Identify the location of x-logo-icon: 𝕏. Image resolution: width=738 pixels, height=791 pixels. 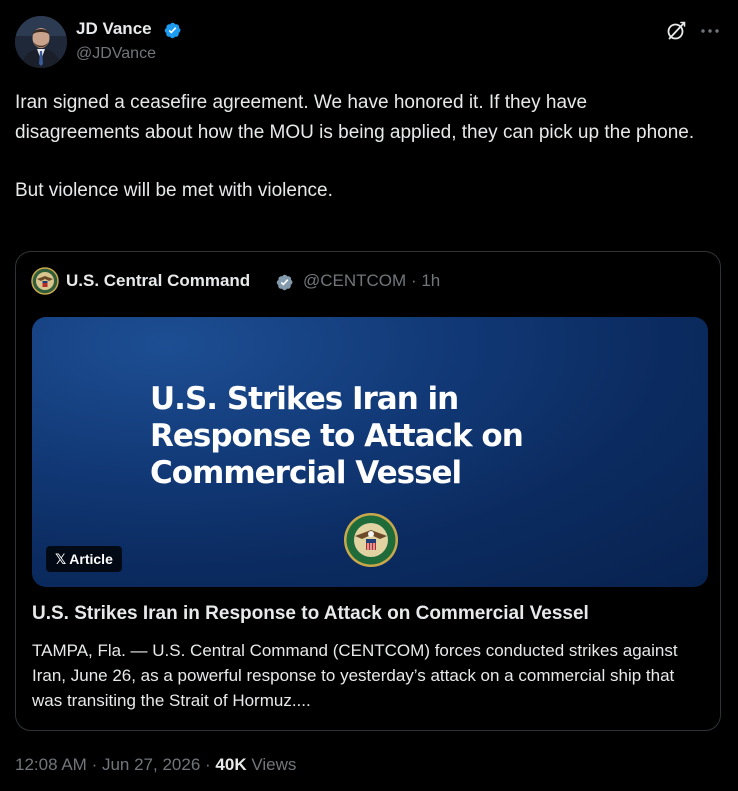
(61, 559).